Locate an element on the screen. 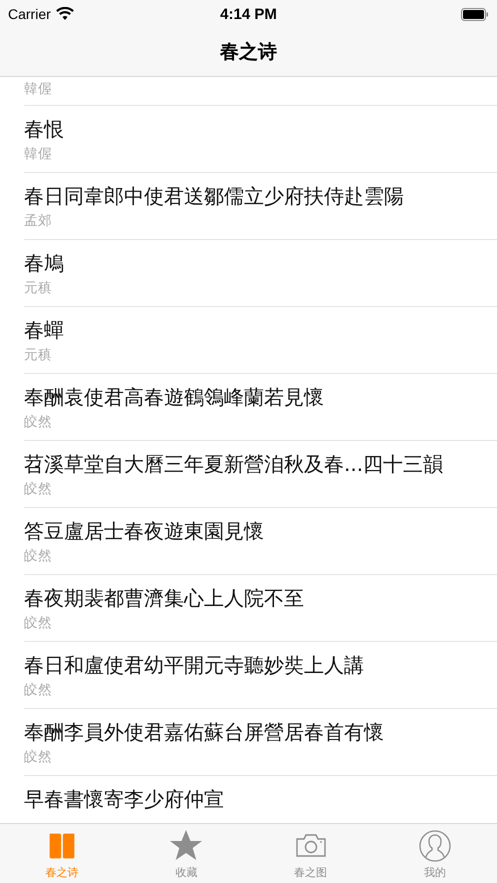 This screenshot has width=497, height=883. poem-author: 孟郊 is located at coordinates (38, 221).